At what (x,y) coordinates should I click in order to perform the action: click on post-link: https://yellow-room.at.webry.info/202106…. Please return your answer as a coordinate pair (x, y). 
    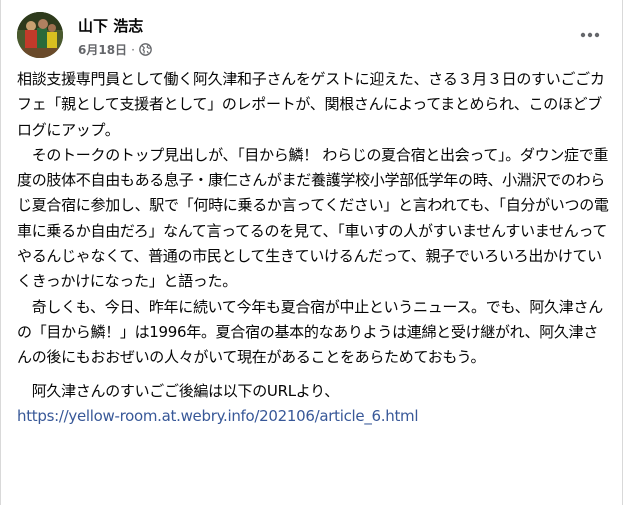
    Looking at the image, I should click on (218, 416).